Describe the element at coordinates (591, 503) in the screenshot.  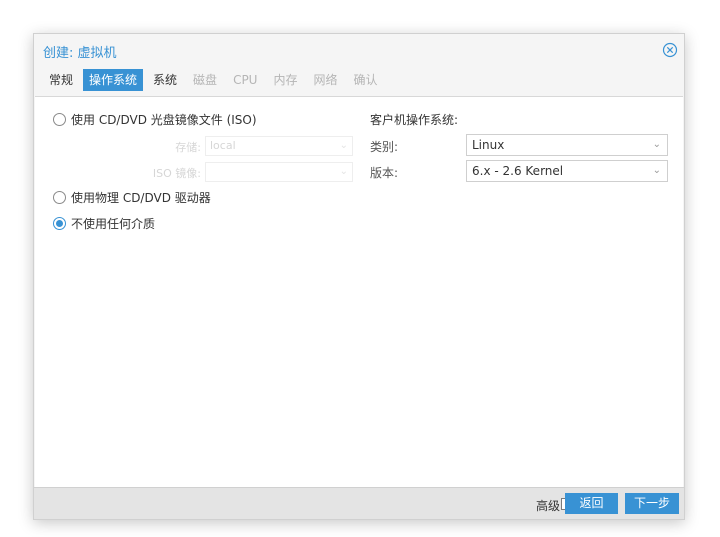
I see `back-button: 返回` at that location.